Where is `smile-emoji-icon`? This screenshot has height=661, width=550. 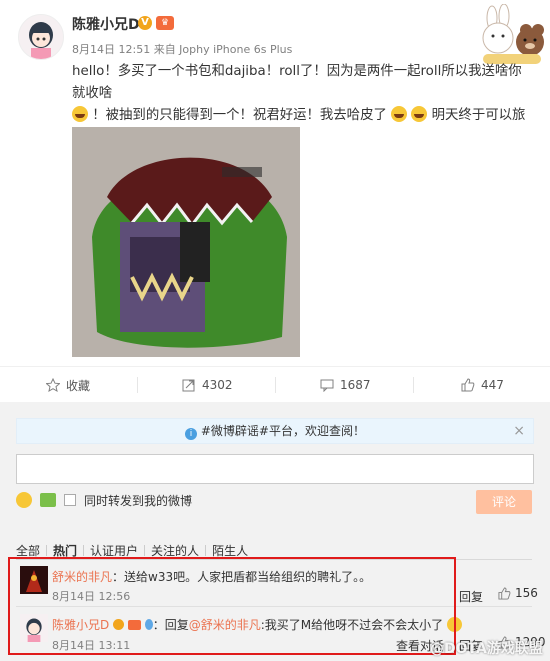 smile-emoji-icon is located at coordinates (80, 114).